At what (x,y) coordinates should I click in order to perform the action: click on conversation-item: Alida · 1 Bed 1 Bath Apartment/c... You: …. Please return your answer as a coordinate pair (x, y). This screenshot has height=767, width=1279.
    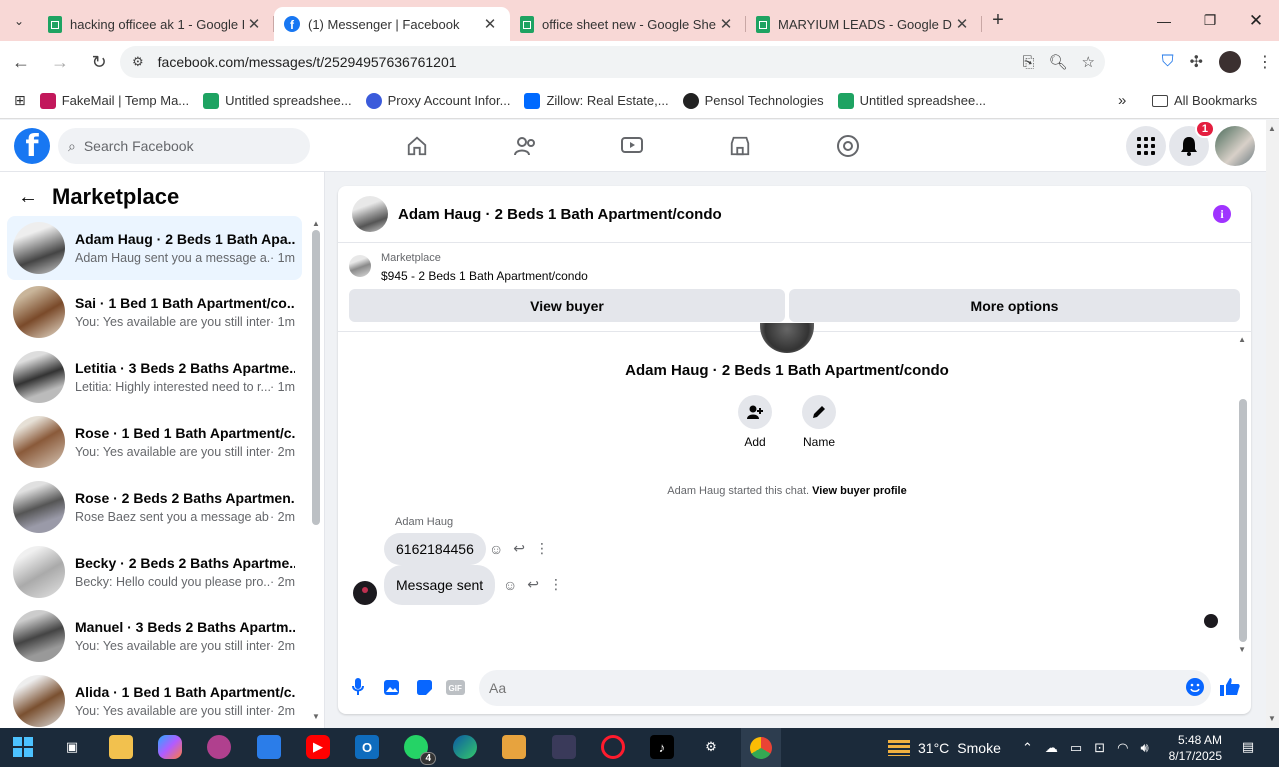
    Looking at the image, I should click on (154, 701).